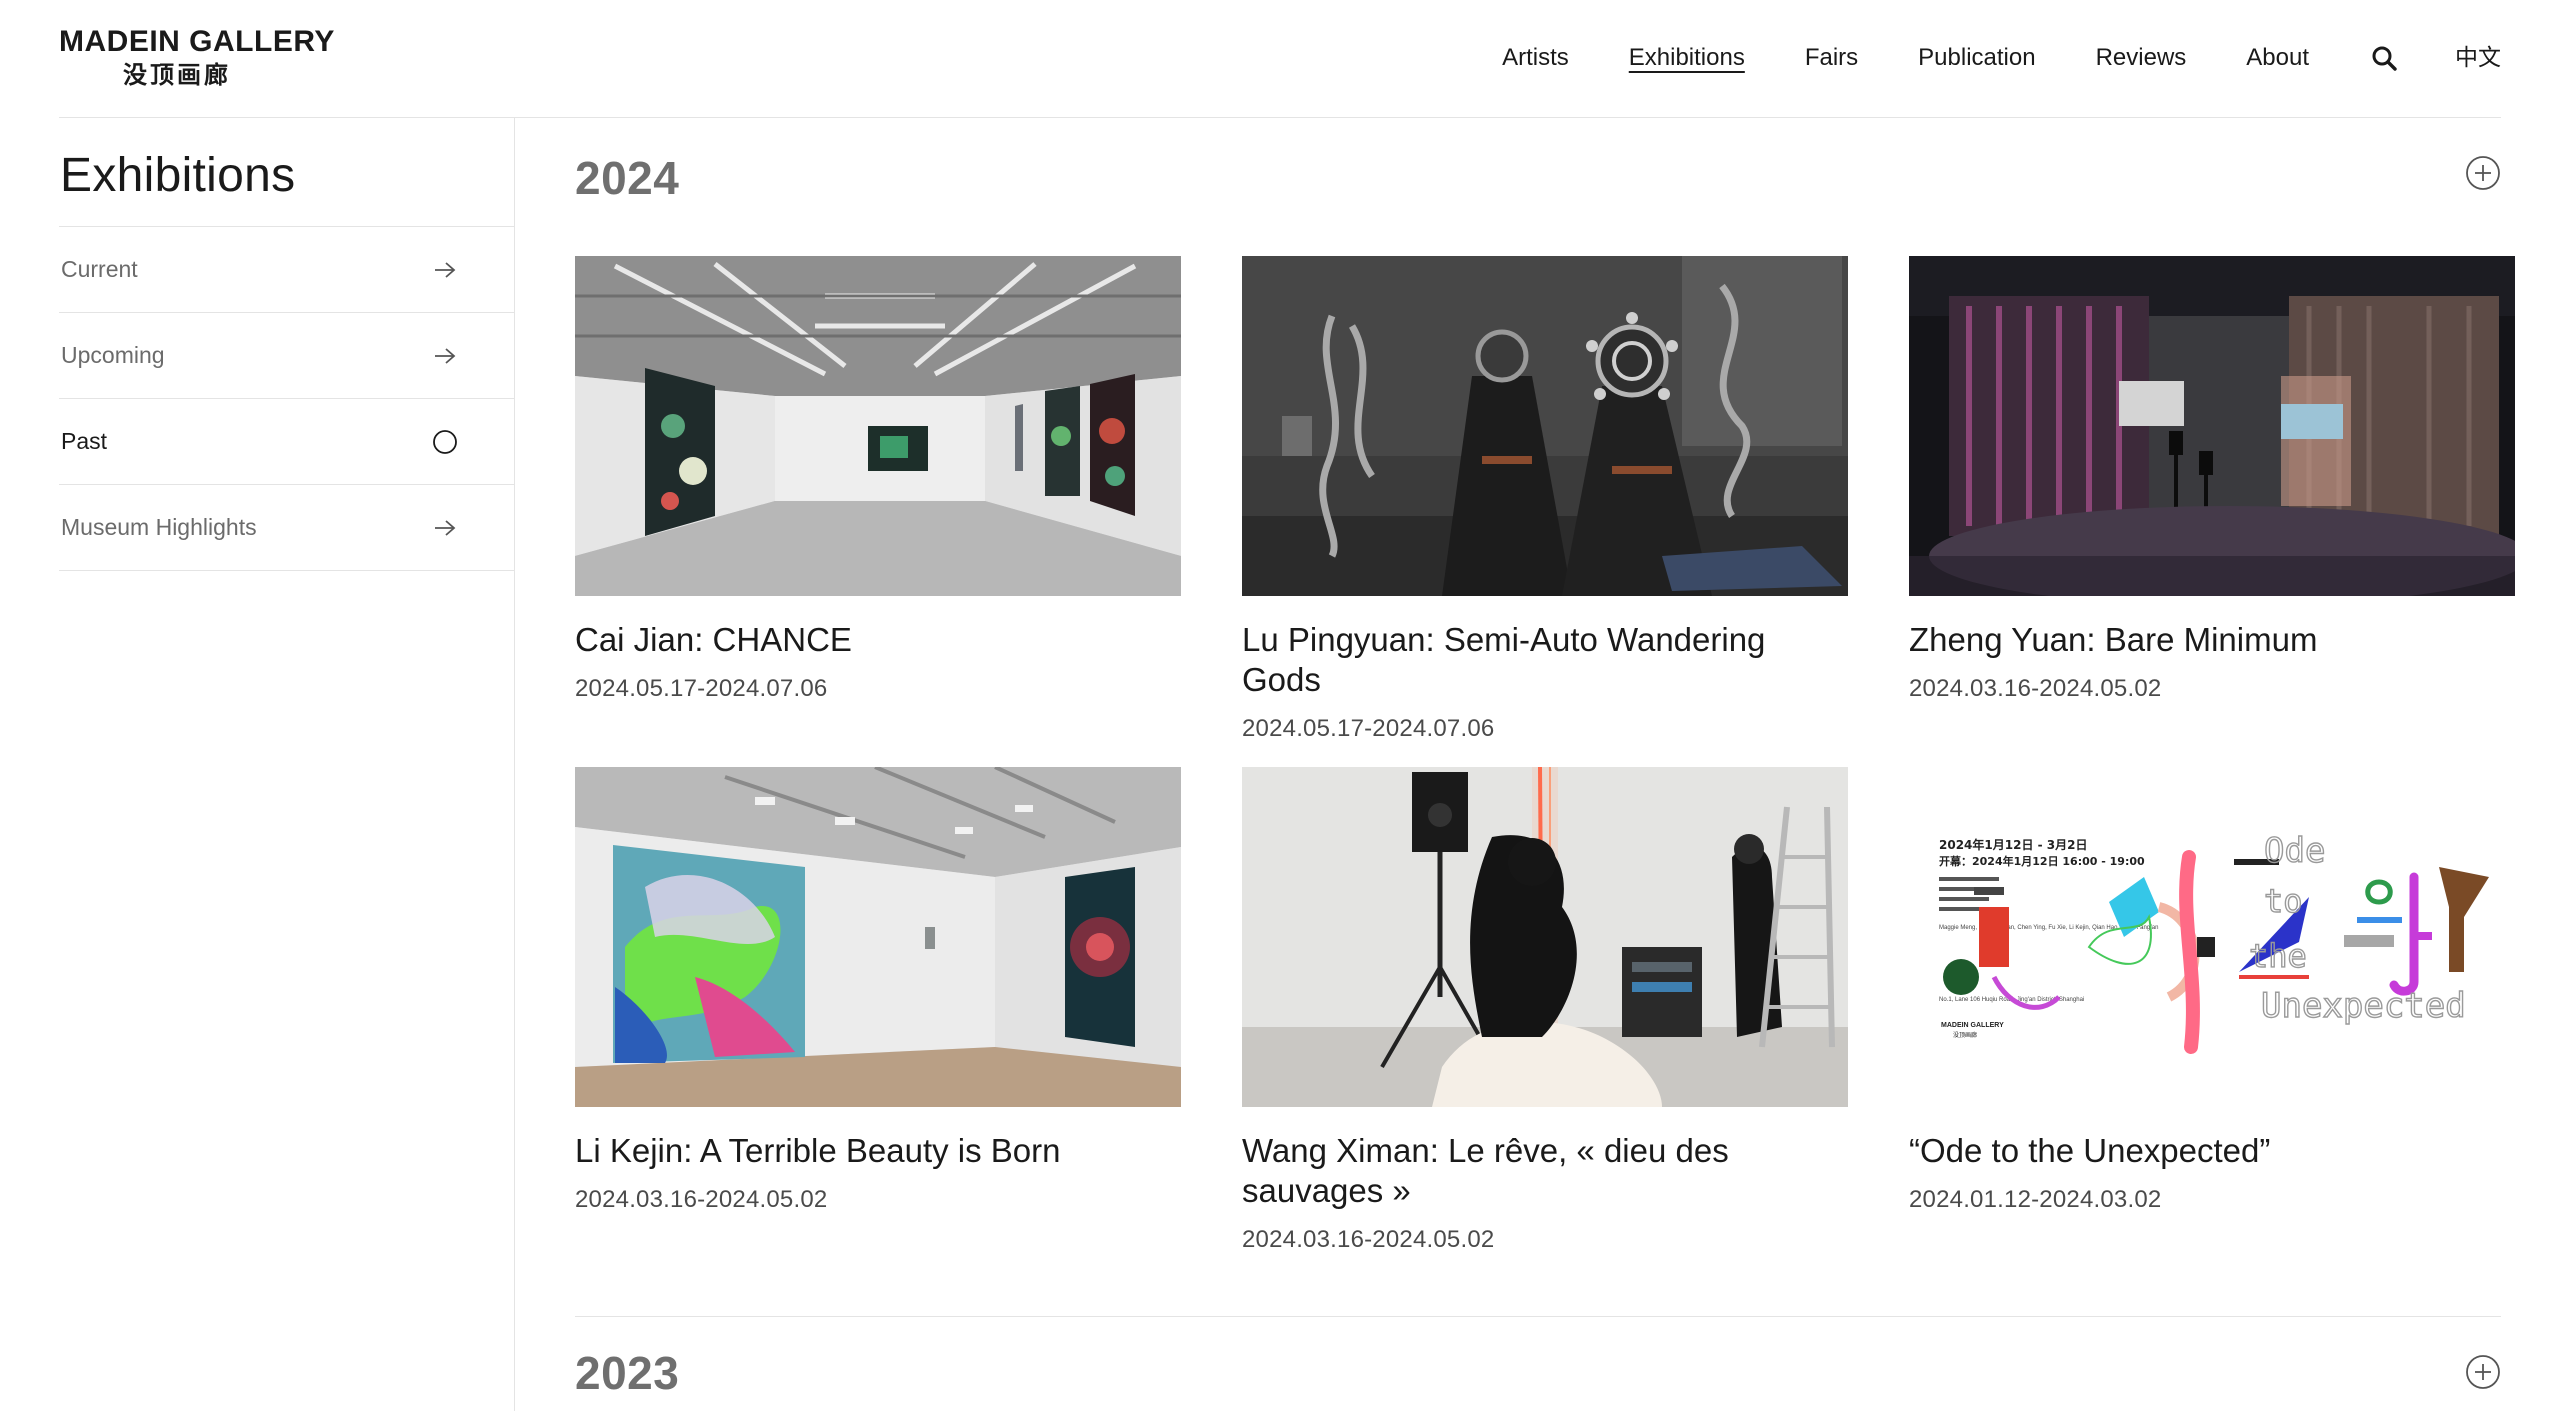 Image resolution: width=2560 pixels, height=1411 pixels. I want to click on exhibition-title: Cai Jian: CHANCE, so click(878, 640).